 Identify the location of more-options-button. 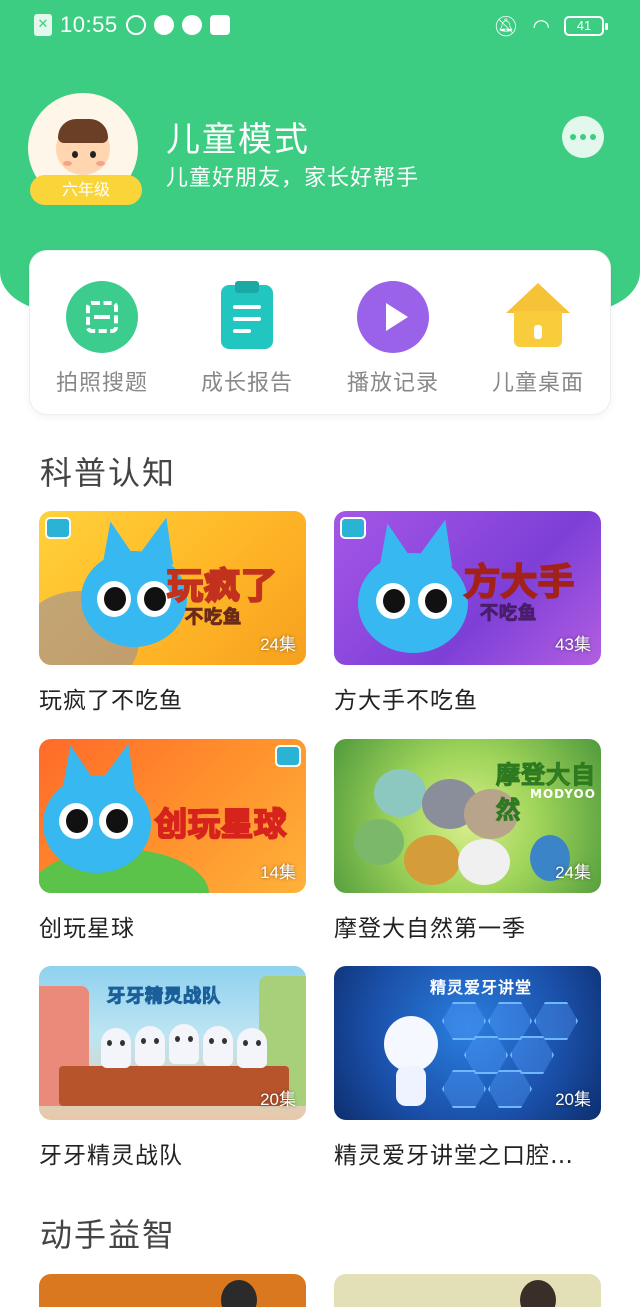
(583, 137).